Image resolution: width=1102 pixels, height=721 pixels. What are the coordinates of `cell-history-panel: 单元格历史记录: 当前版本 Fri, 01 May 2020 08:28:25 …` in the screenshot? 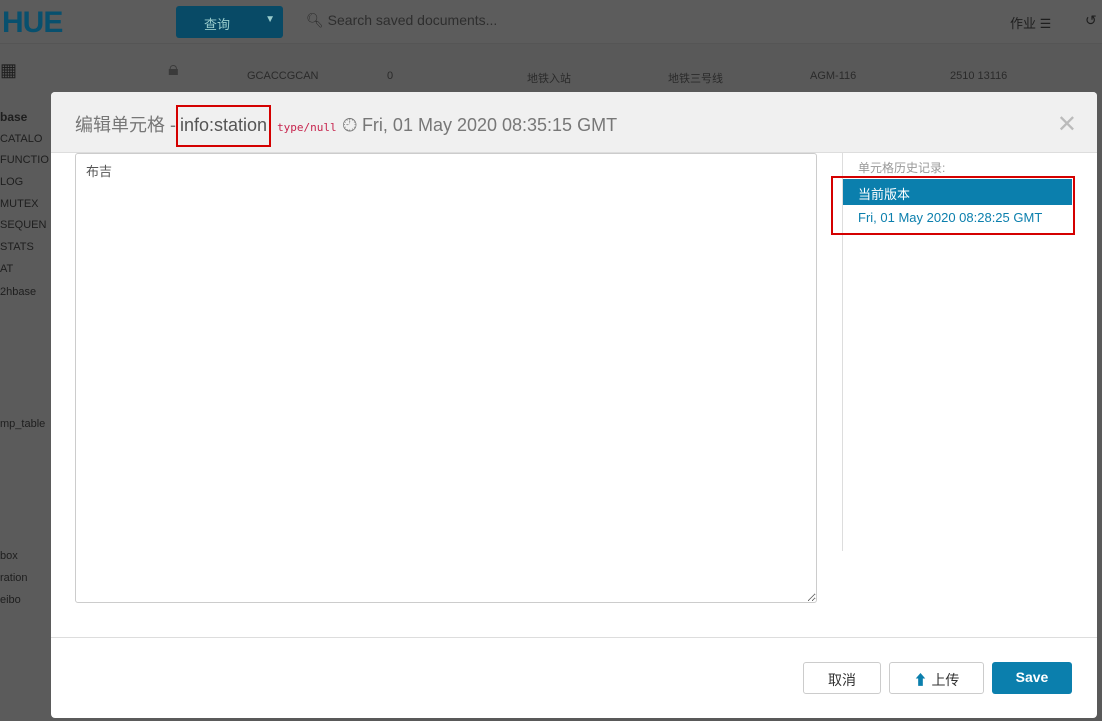 It's located at (961, 352).